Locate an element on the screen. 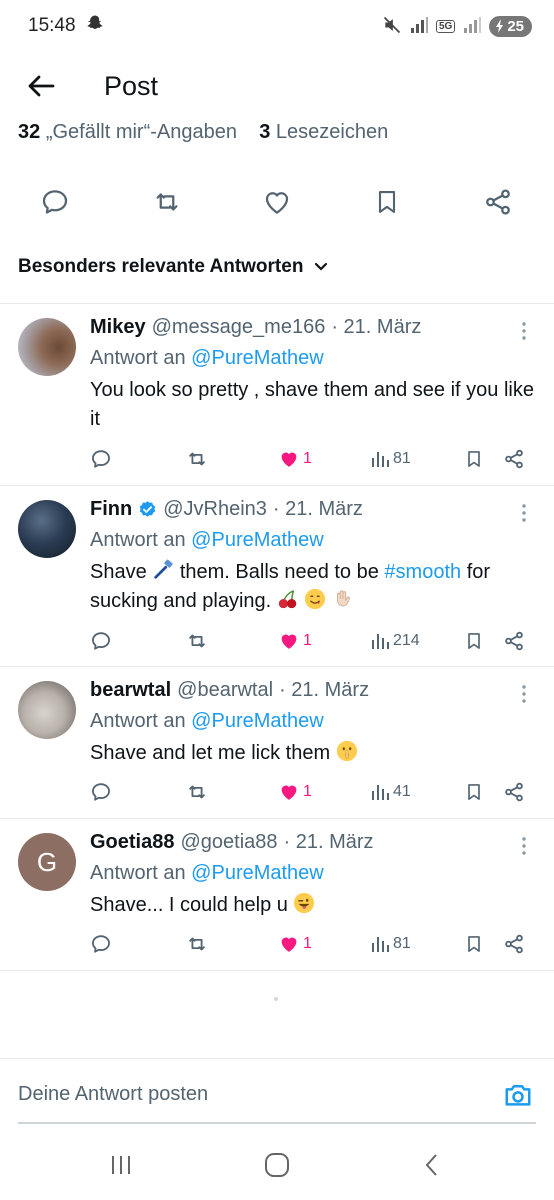 The width and height of the screenshot is (554, 1200). camera-button is located at coordinates (518, 1095).